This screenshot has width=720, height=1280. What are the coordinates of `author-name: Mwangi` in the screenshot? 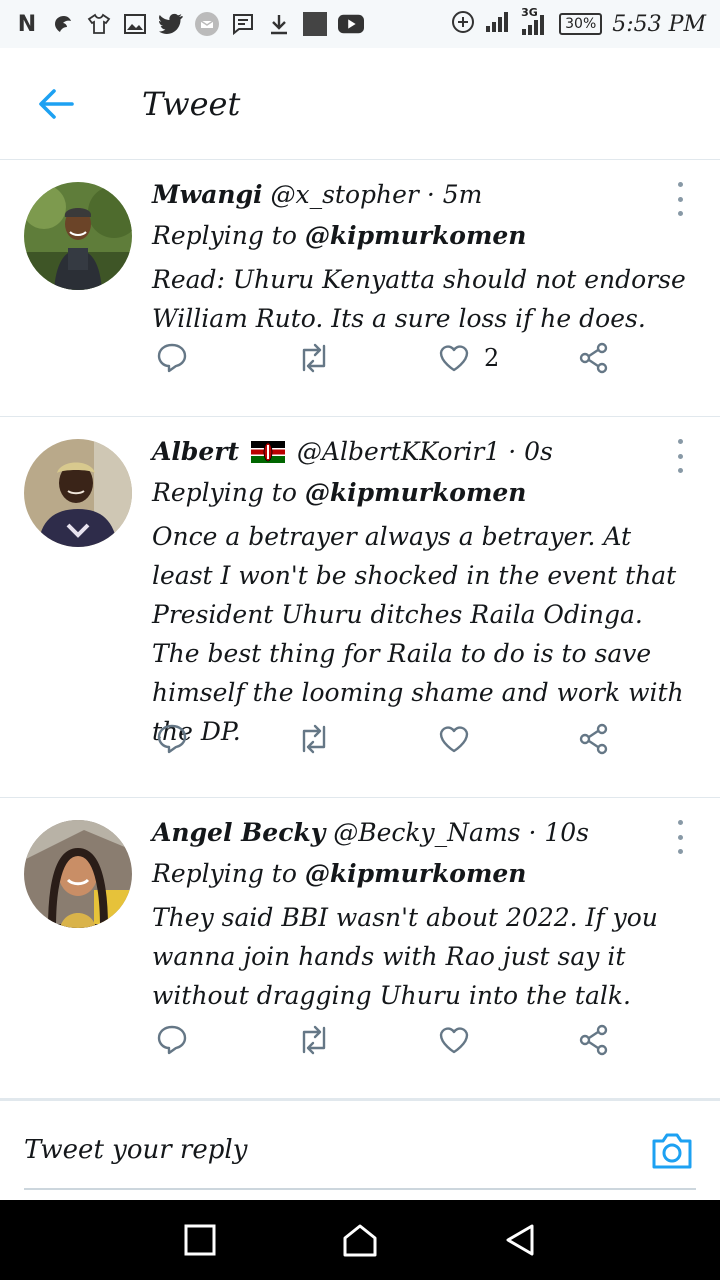 It's located at (207, 194).